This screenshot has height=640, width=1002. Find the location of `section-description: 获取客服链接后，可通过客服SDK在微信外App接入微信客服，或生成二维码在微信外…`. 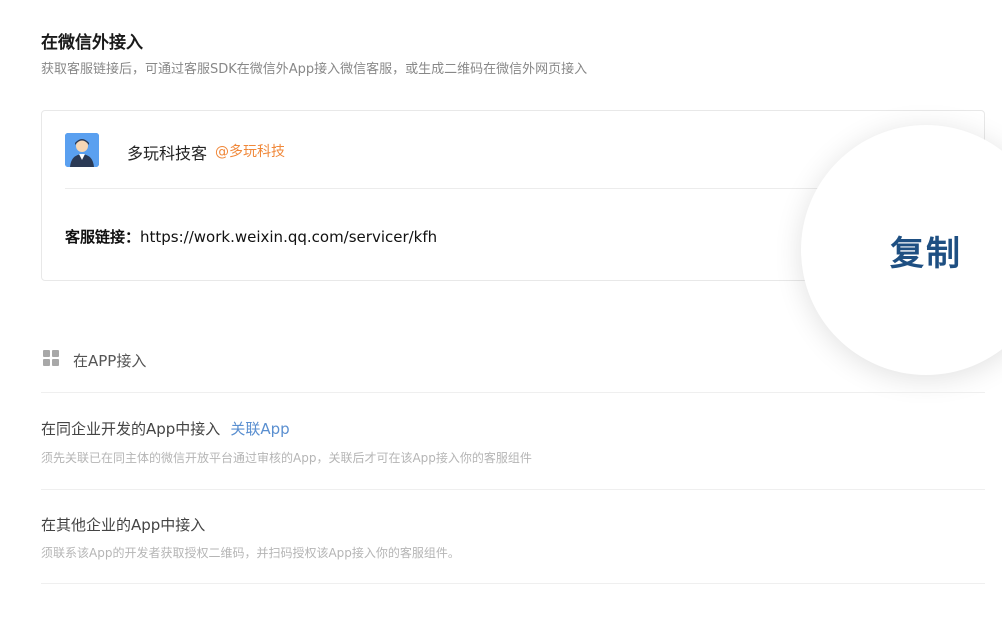

section-description: 获取客服链接后，可通过客服SDK在微信外App接入微信客服，或生成二维码在微信外… is located at coordinates (314, 69).